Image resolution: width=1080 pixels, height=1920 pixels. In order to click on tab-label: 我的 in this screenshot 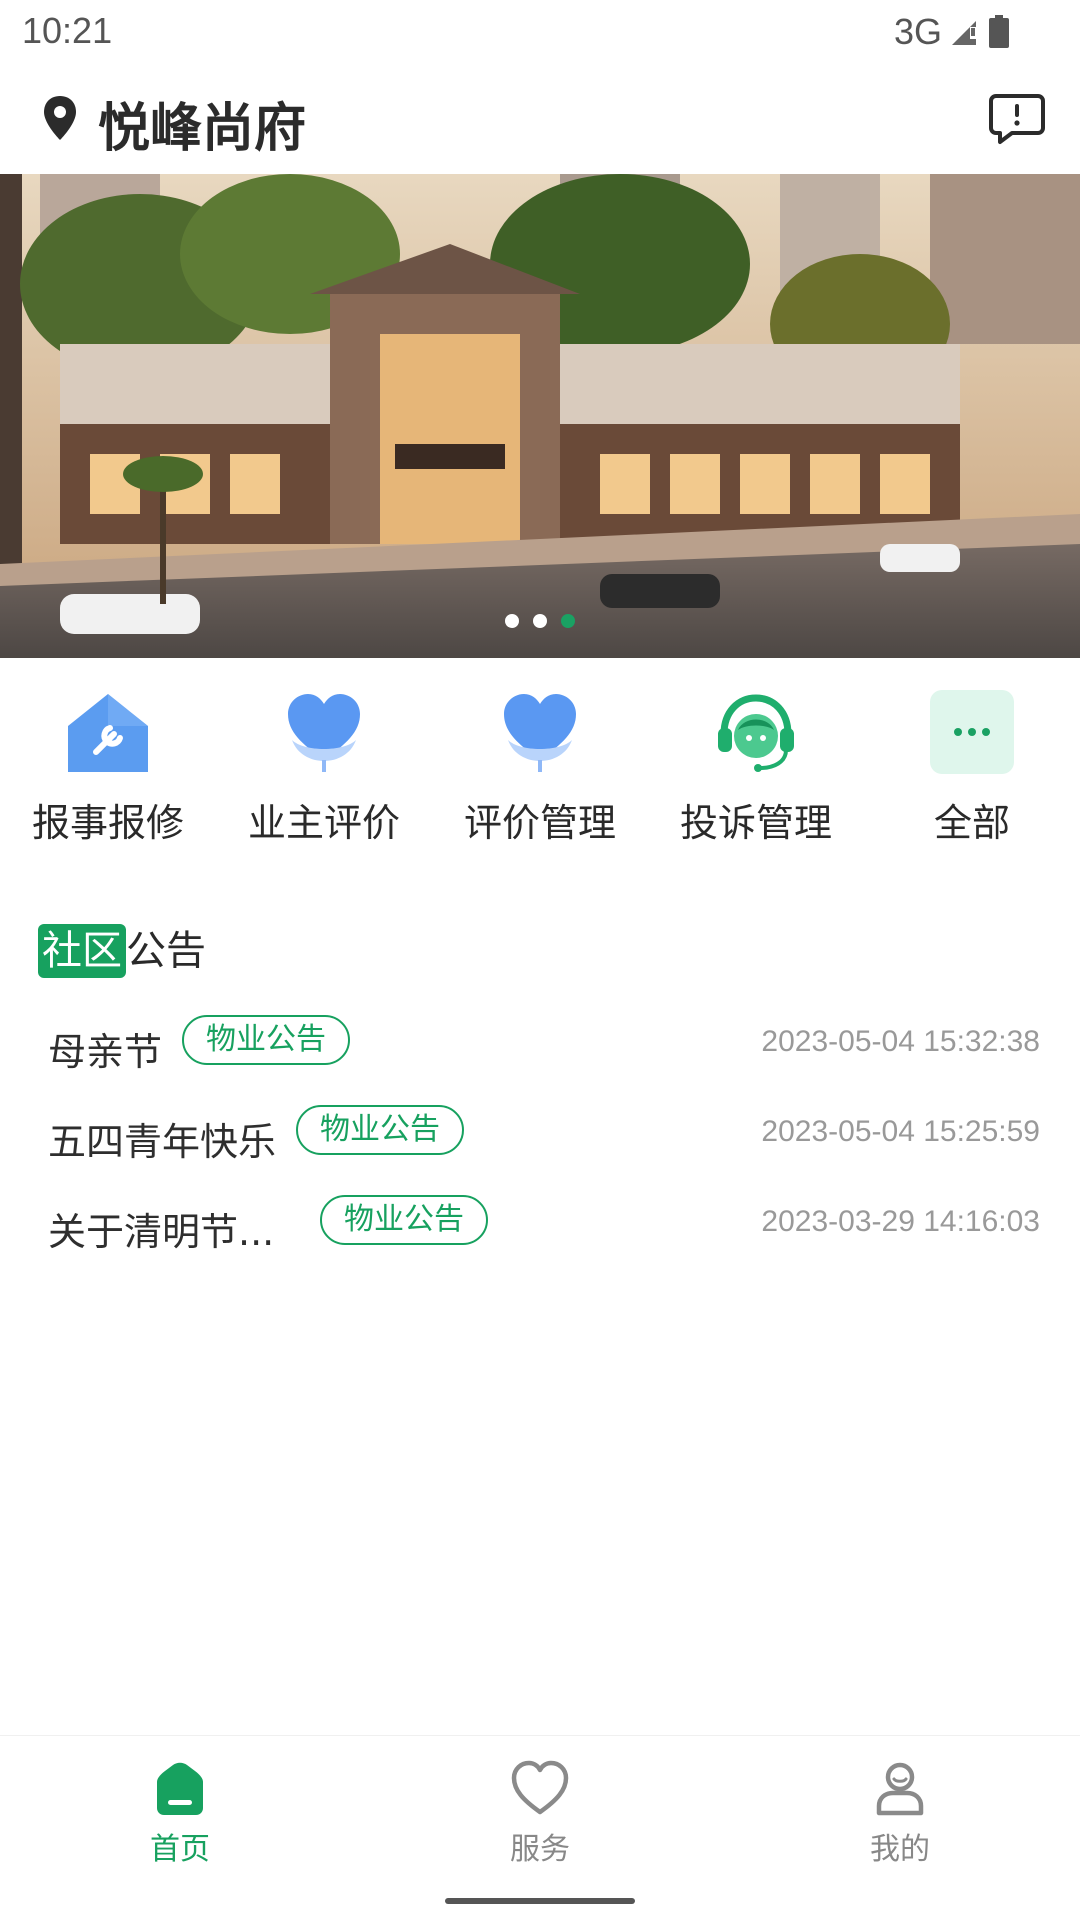, I will do `click(900, 1849)`.